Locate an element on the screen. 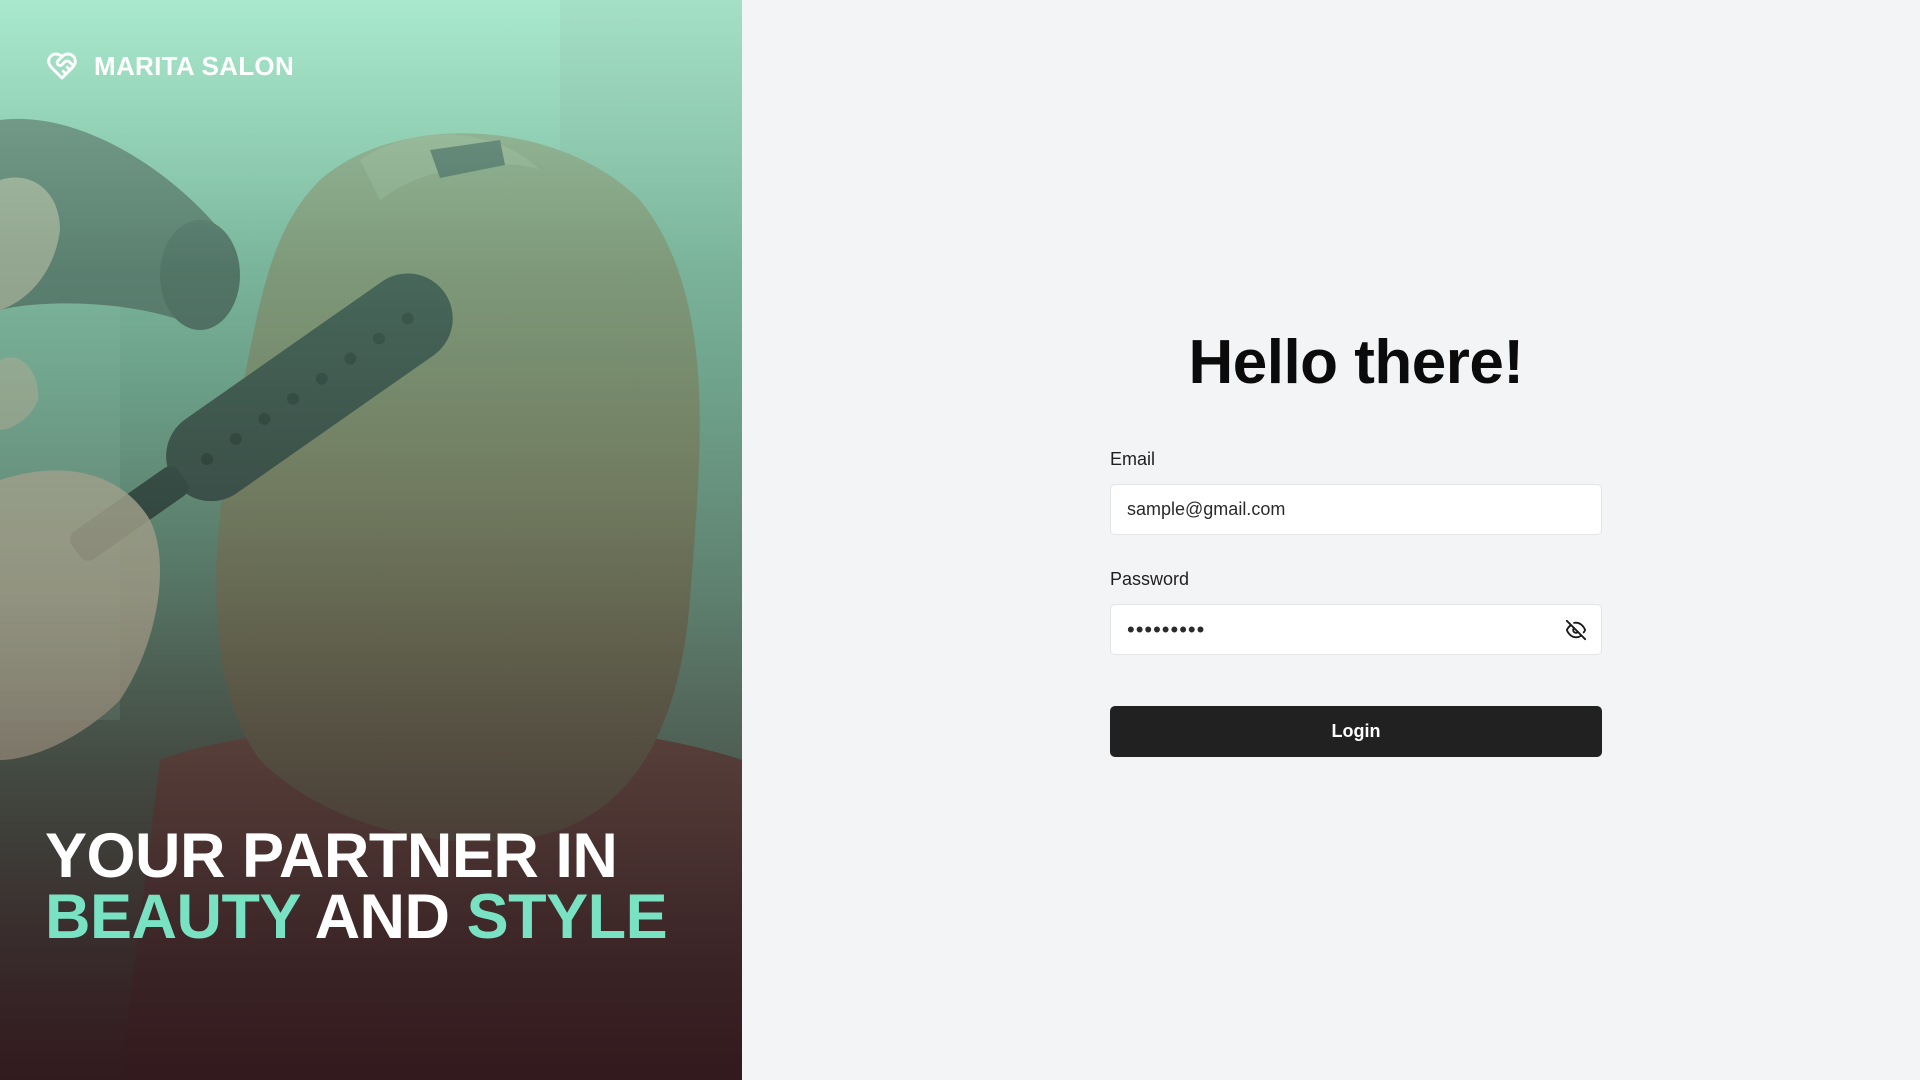 This screenshot has width=1920, height=1080. tagline-line1: YOUR PARTNER IN is located at coordinates (331, 856).